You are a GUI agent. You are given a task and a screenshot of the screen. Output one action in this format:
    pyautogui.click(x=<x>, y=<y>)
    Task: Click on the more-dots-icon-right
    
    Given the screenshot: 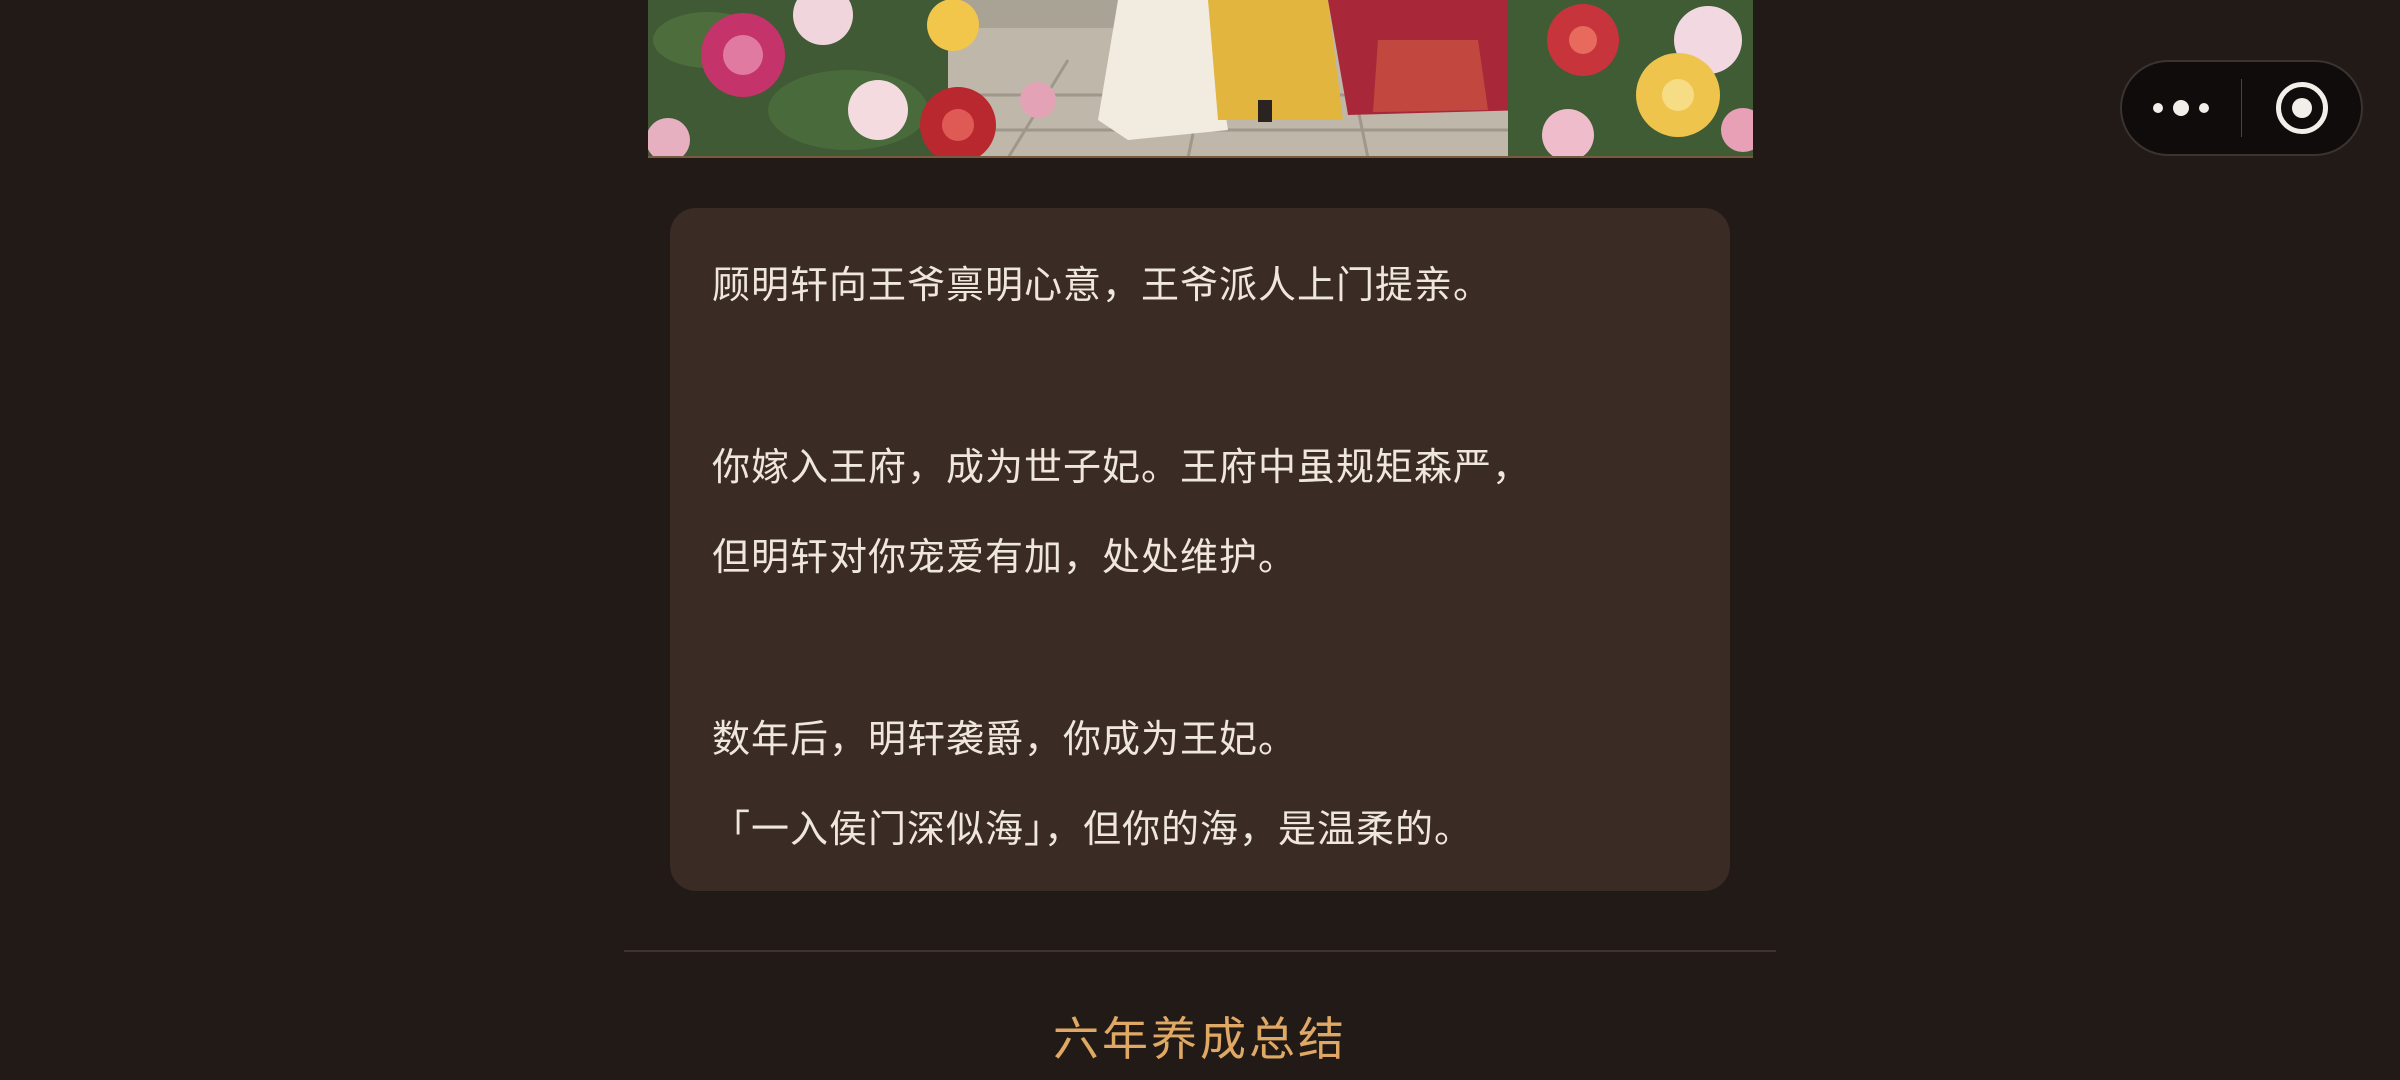 What is the action you would take?
    pyautogui.click(x=2204, y=108)
    